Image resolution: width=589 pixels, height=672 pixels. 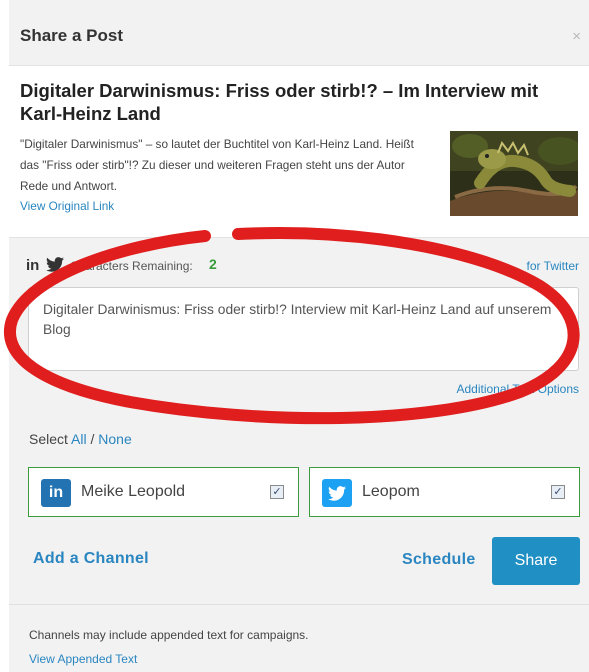 I want to click on select-all-link: All, so click(x=79, y=439).